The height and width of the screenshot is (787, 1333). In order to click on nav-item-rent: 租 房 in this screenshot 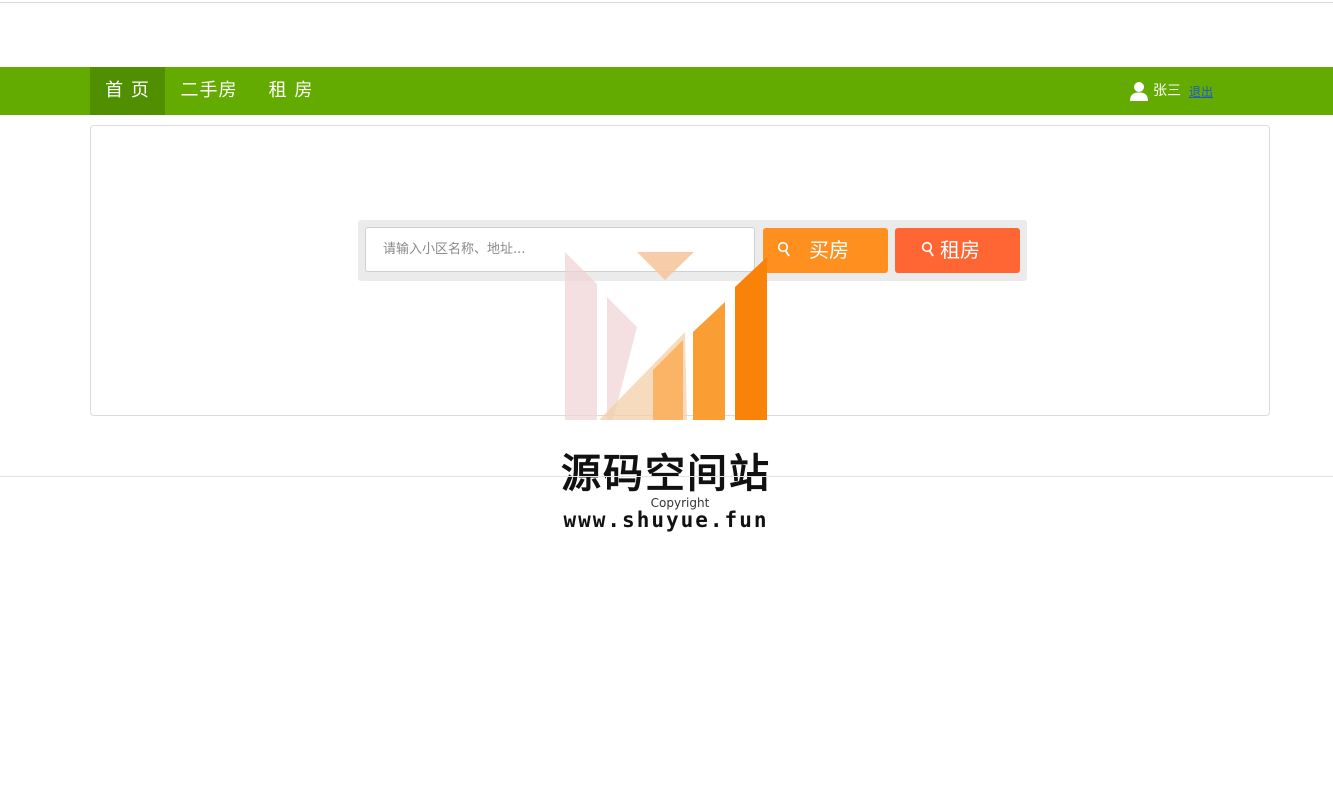, I will do `click(291, 91)`.